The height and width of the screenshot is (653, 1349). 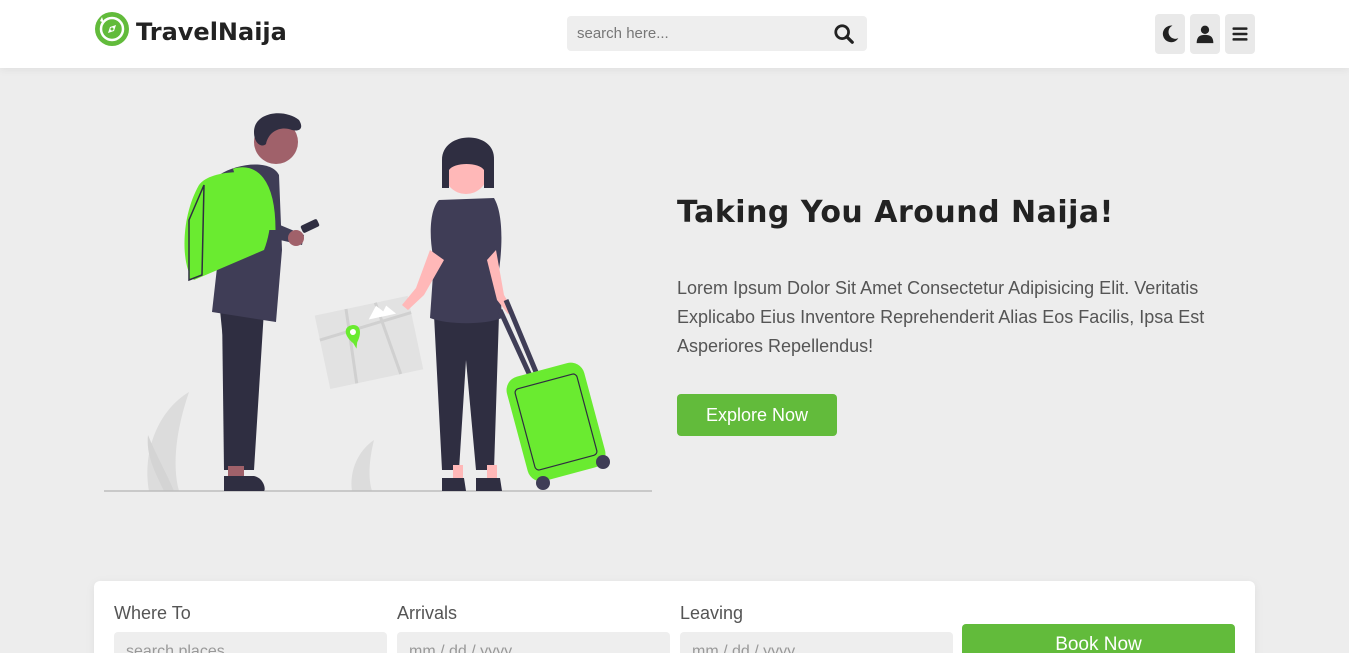 I want to click on account-button, so click(x=1205, y=34).